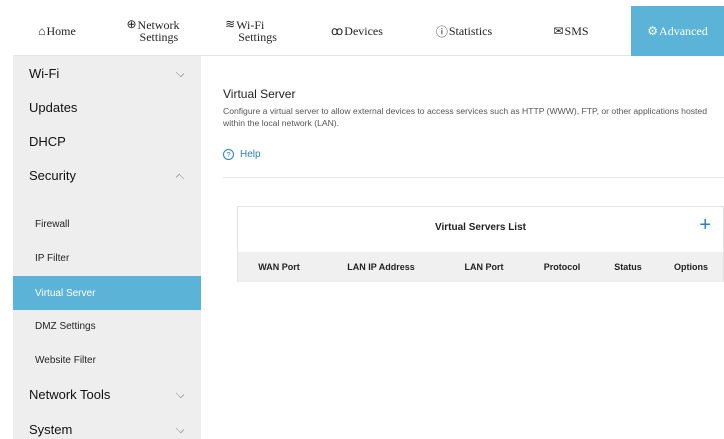 The image size is (724, 439). Describe the element at coordinates (131, 24) in the screenshot. I see `globe-icon: ⊕` at that location.